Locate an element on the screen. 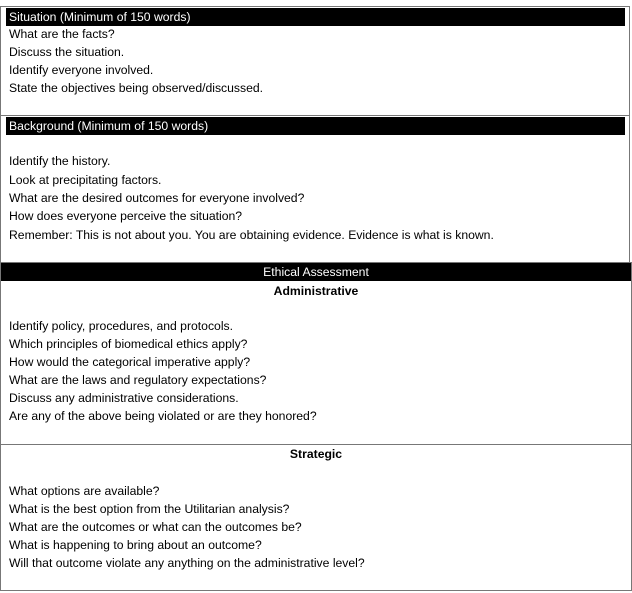 The image size is (632, 593). background-header: Background (Minimum of 150 words) is located at coordinates (315, 126).